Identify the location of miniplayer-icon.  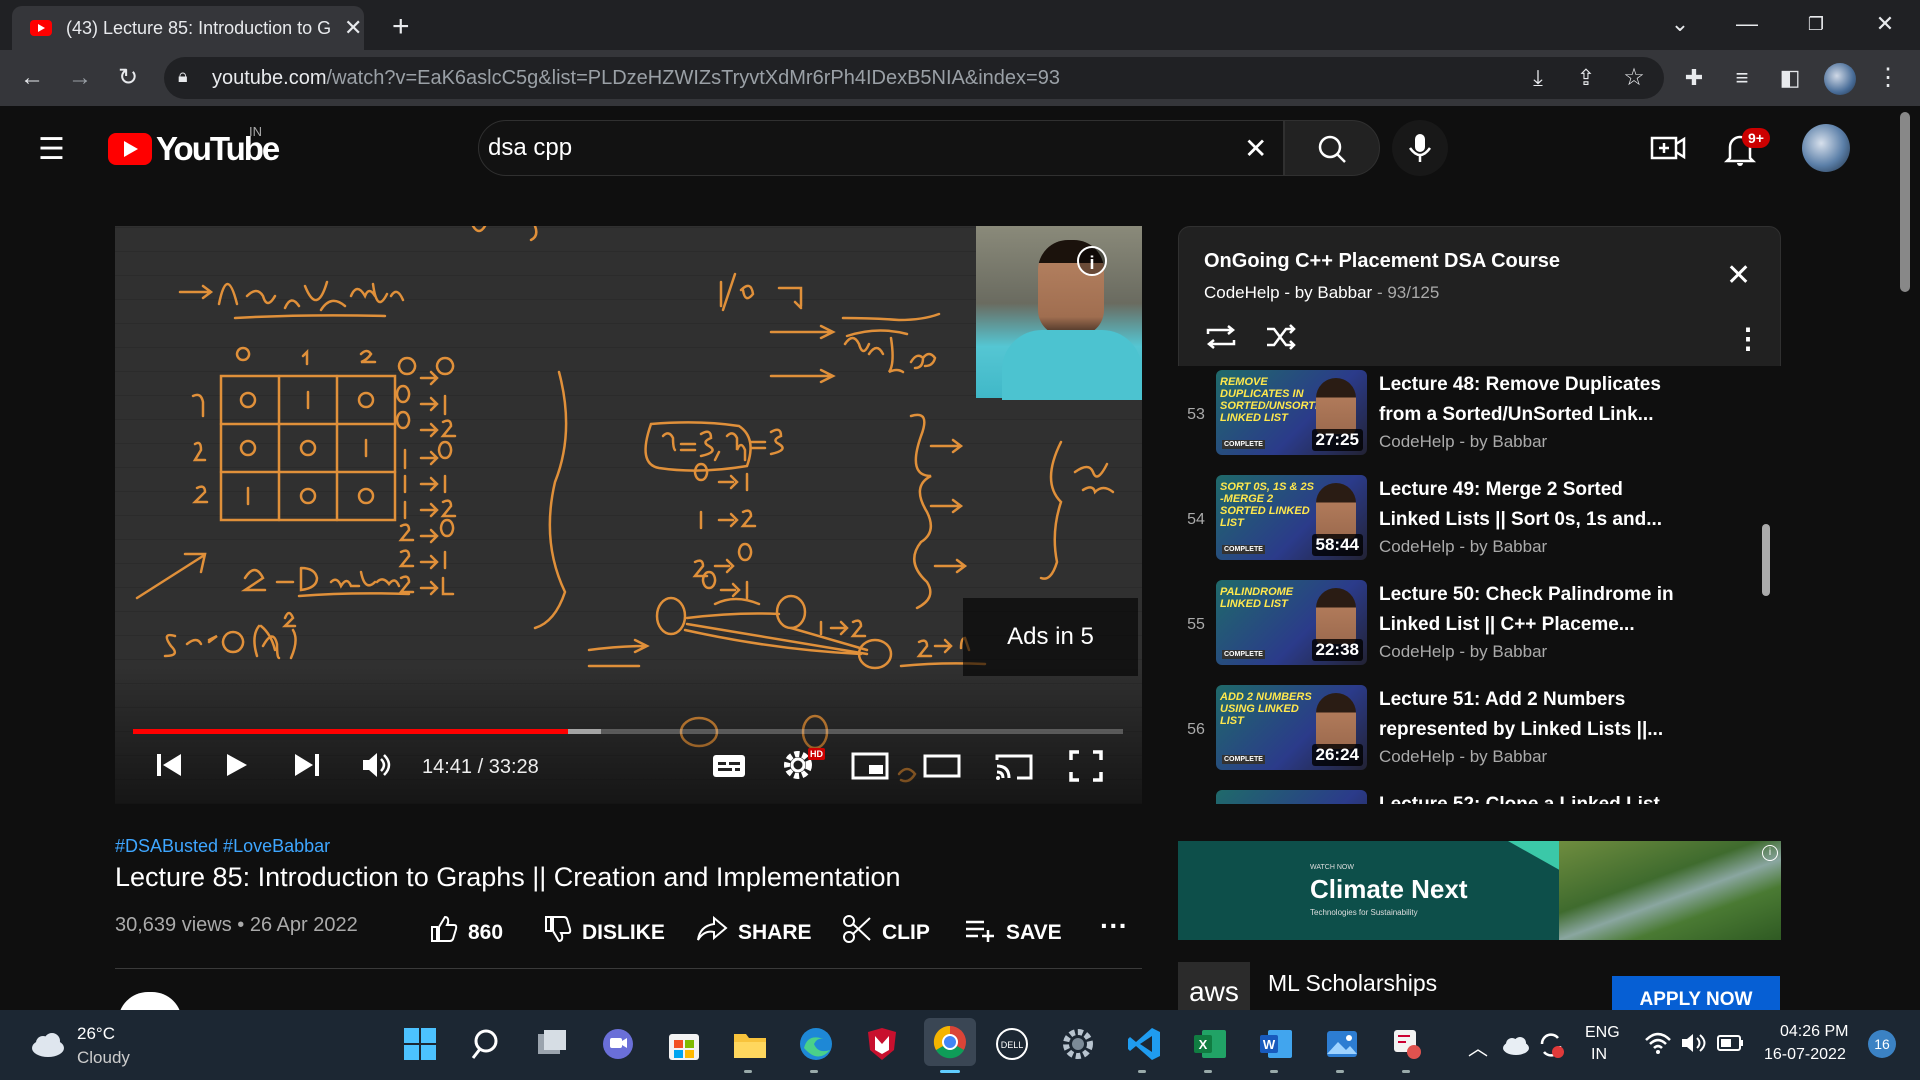
(870, 769).